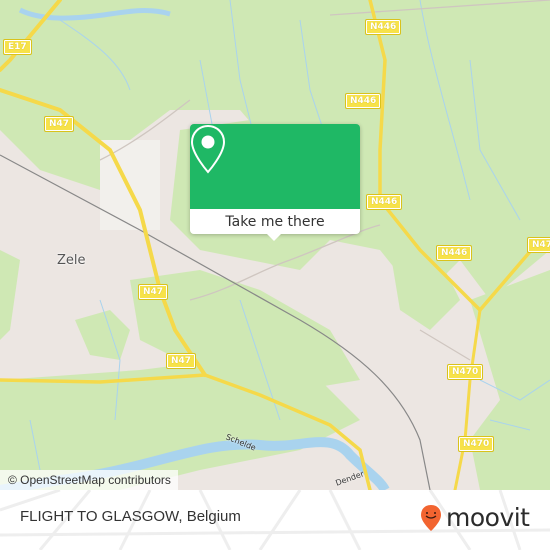 The image size is (550, 550). Describe the element at coordinates (130, 516) in the screenshot. I see `place-name: FLIGHT TO GLASGOW, Belgium` at that location.